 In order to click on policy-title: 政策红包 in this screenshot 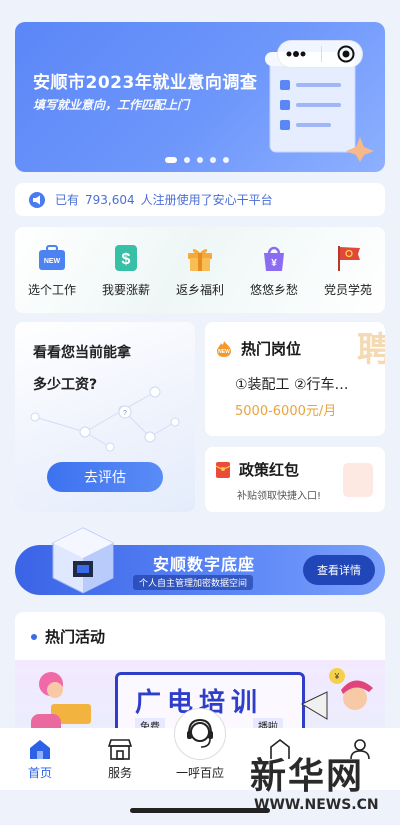, I will do `click(269, 470)`.